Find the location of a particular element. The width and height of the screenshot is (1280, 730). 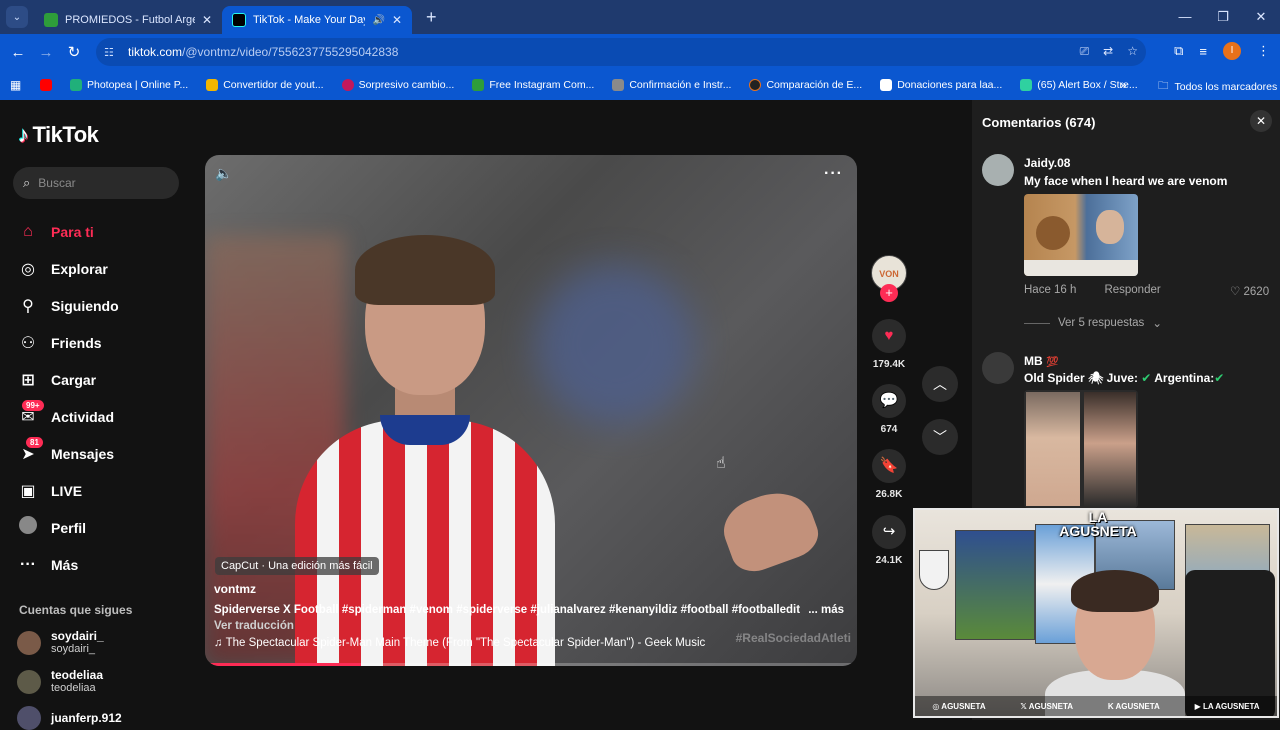

sidebar-item-para-ti: ⌂ Para ti is located at coordinates (68, 231).